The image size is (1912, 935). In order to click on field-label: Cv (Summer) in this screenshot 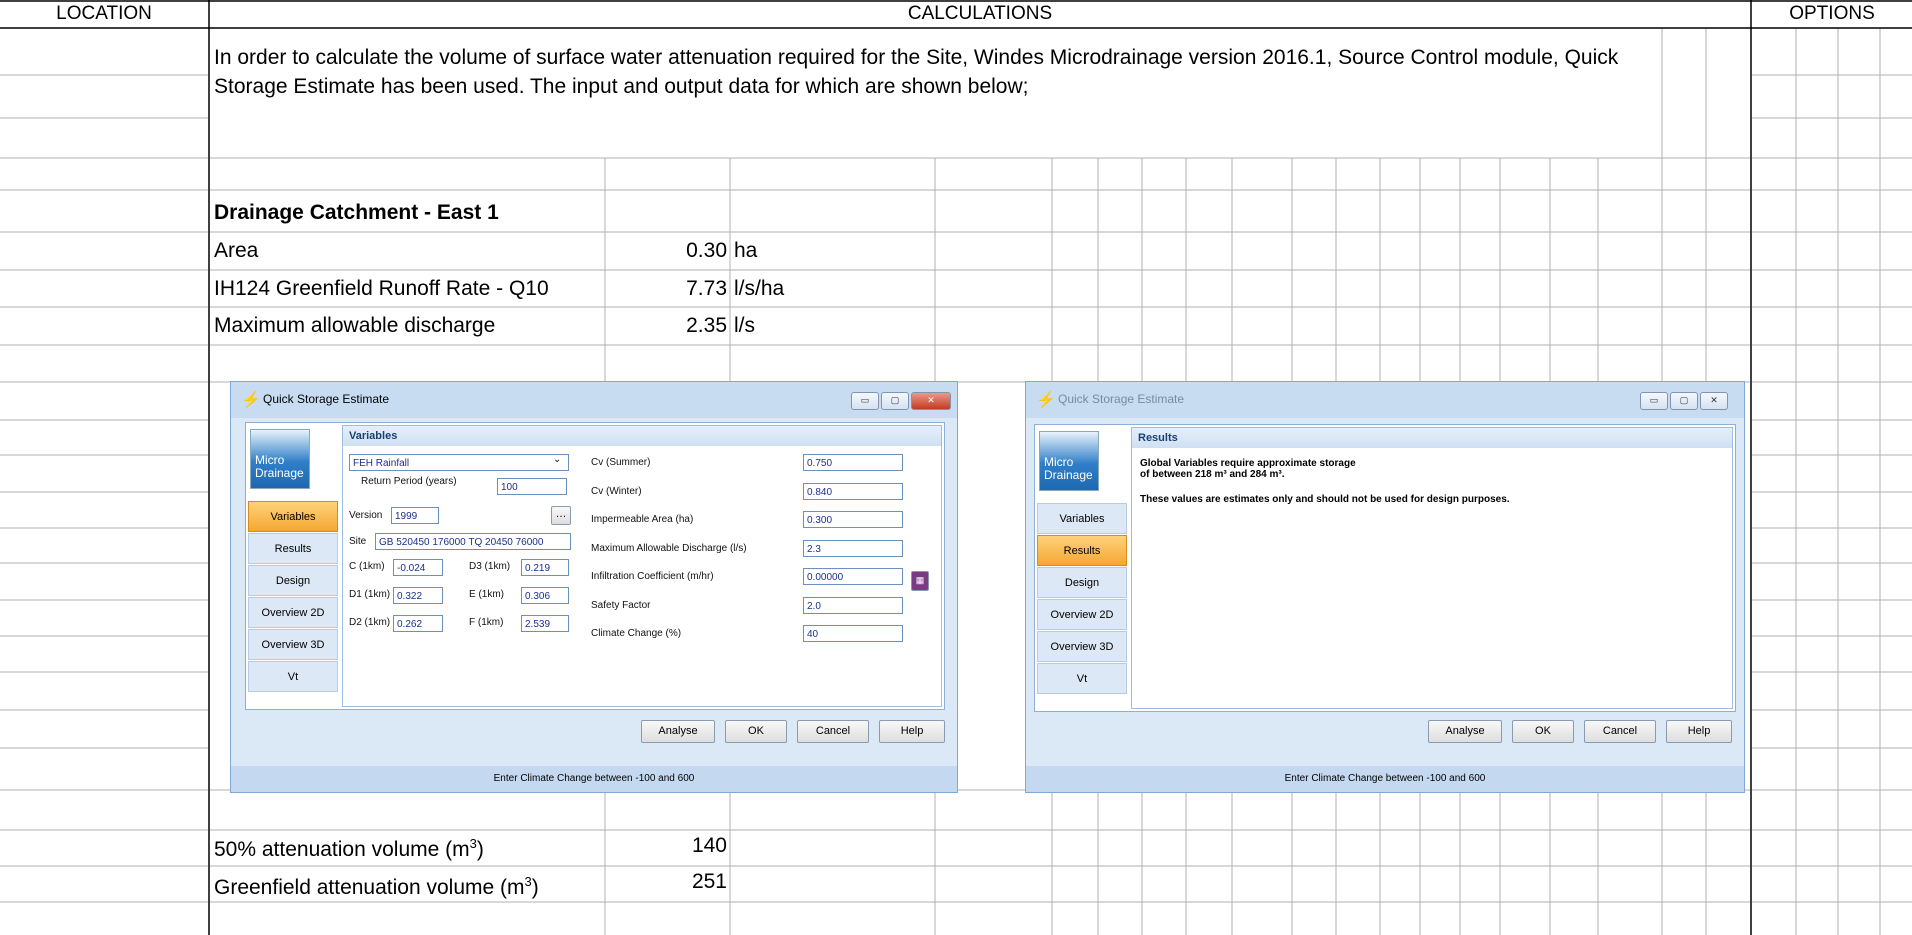, I will do `click(621, 462)`.